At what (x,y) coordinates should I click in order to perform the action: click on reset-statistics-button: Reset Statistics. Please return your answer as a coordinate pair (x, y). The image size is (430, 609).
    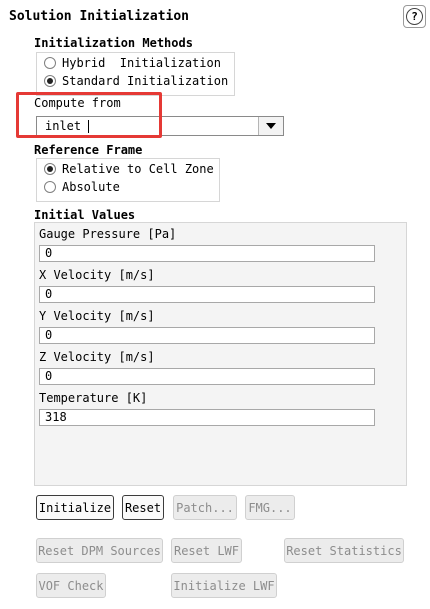
    Looking at the image, I should click on (344, 550).